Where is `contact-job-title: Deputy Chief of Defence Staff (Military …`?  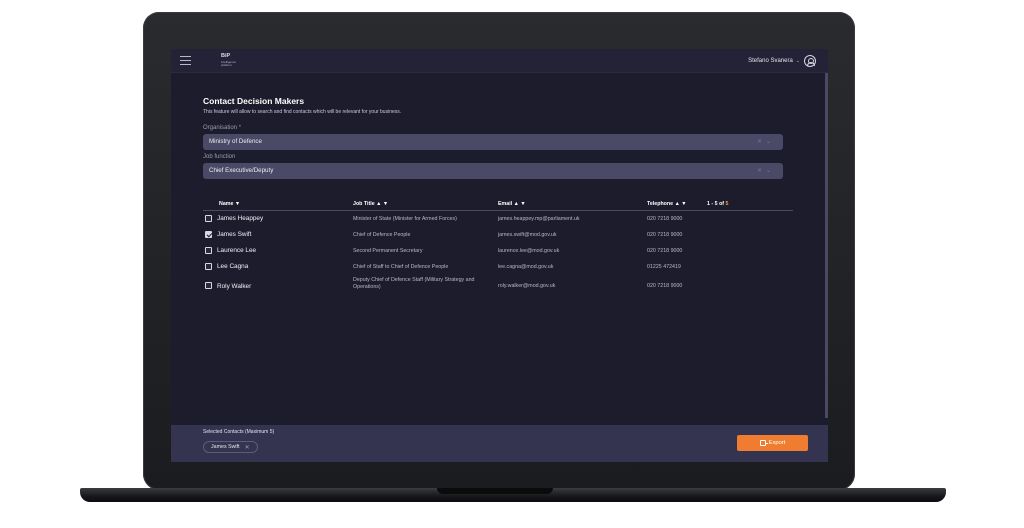
contact-job-title: Deputy Chief of Defence Staff (Military … is located at coordinates (414, 284).